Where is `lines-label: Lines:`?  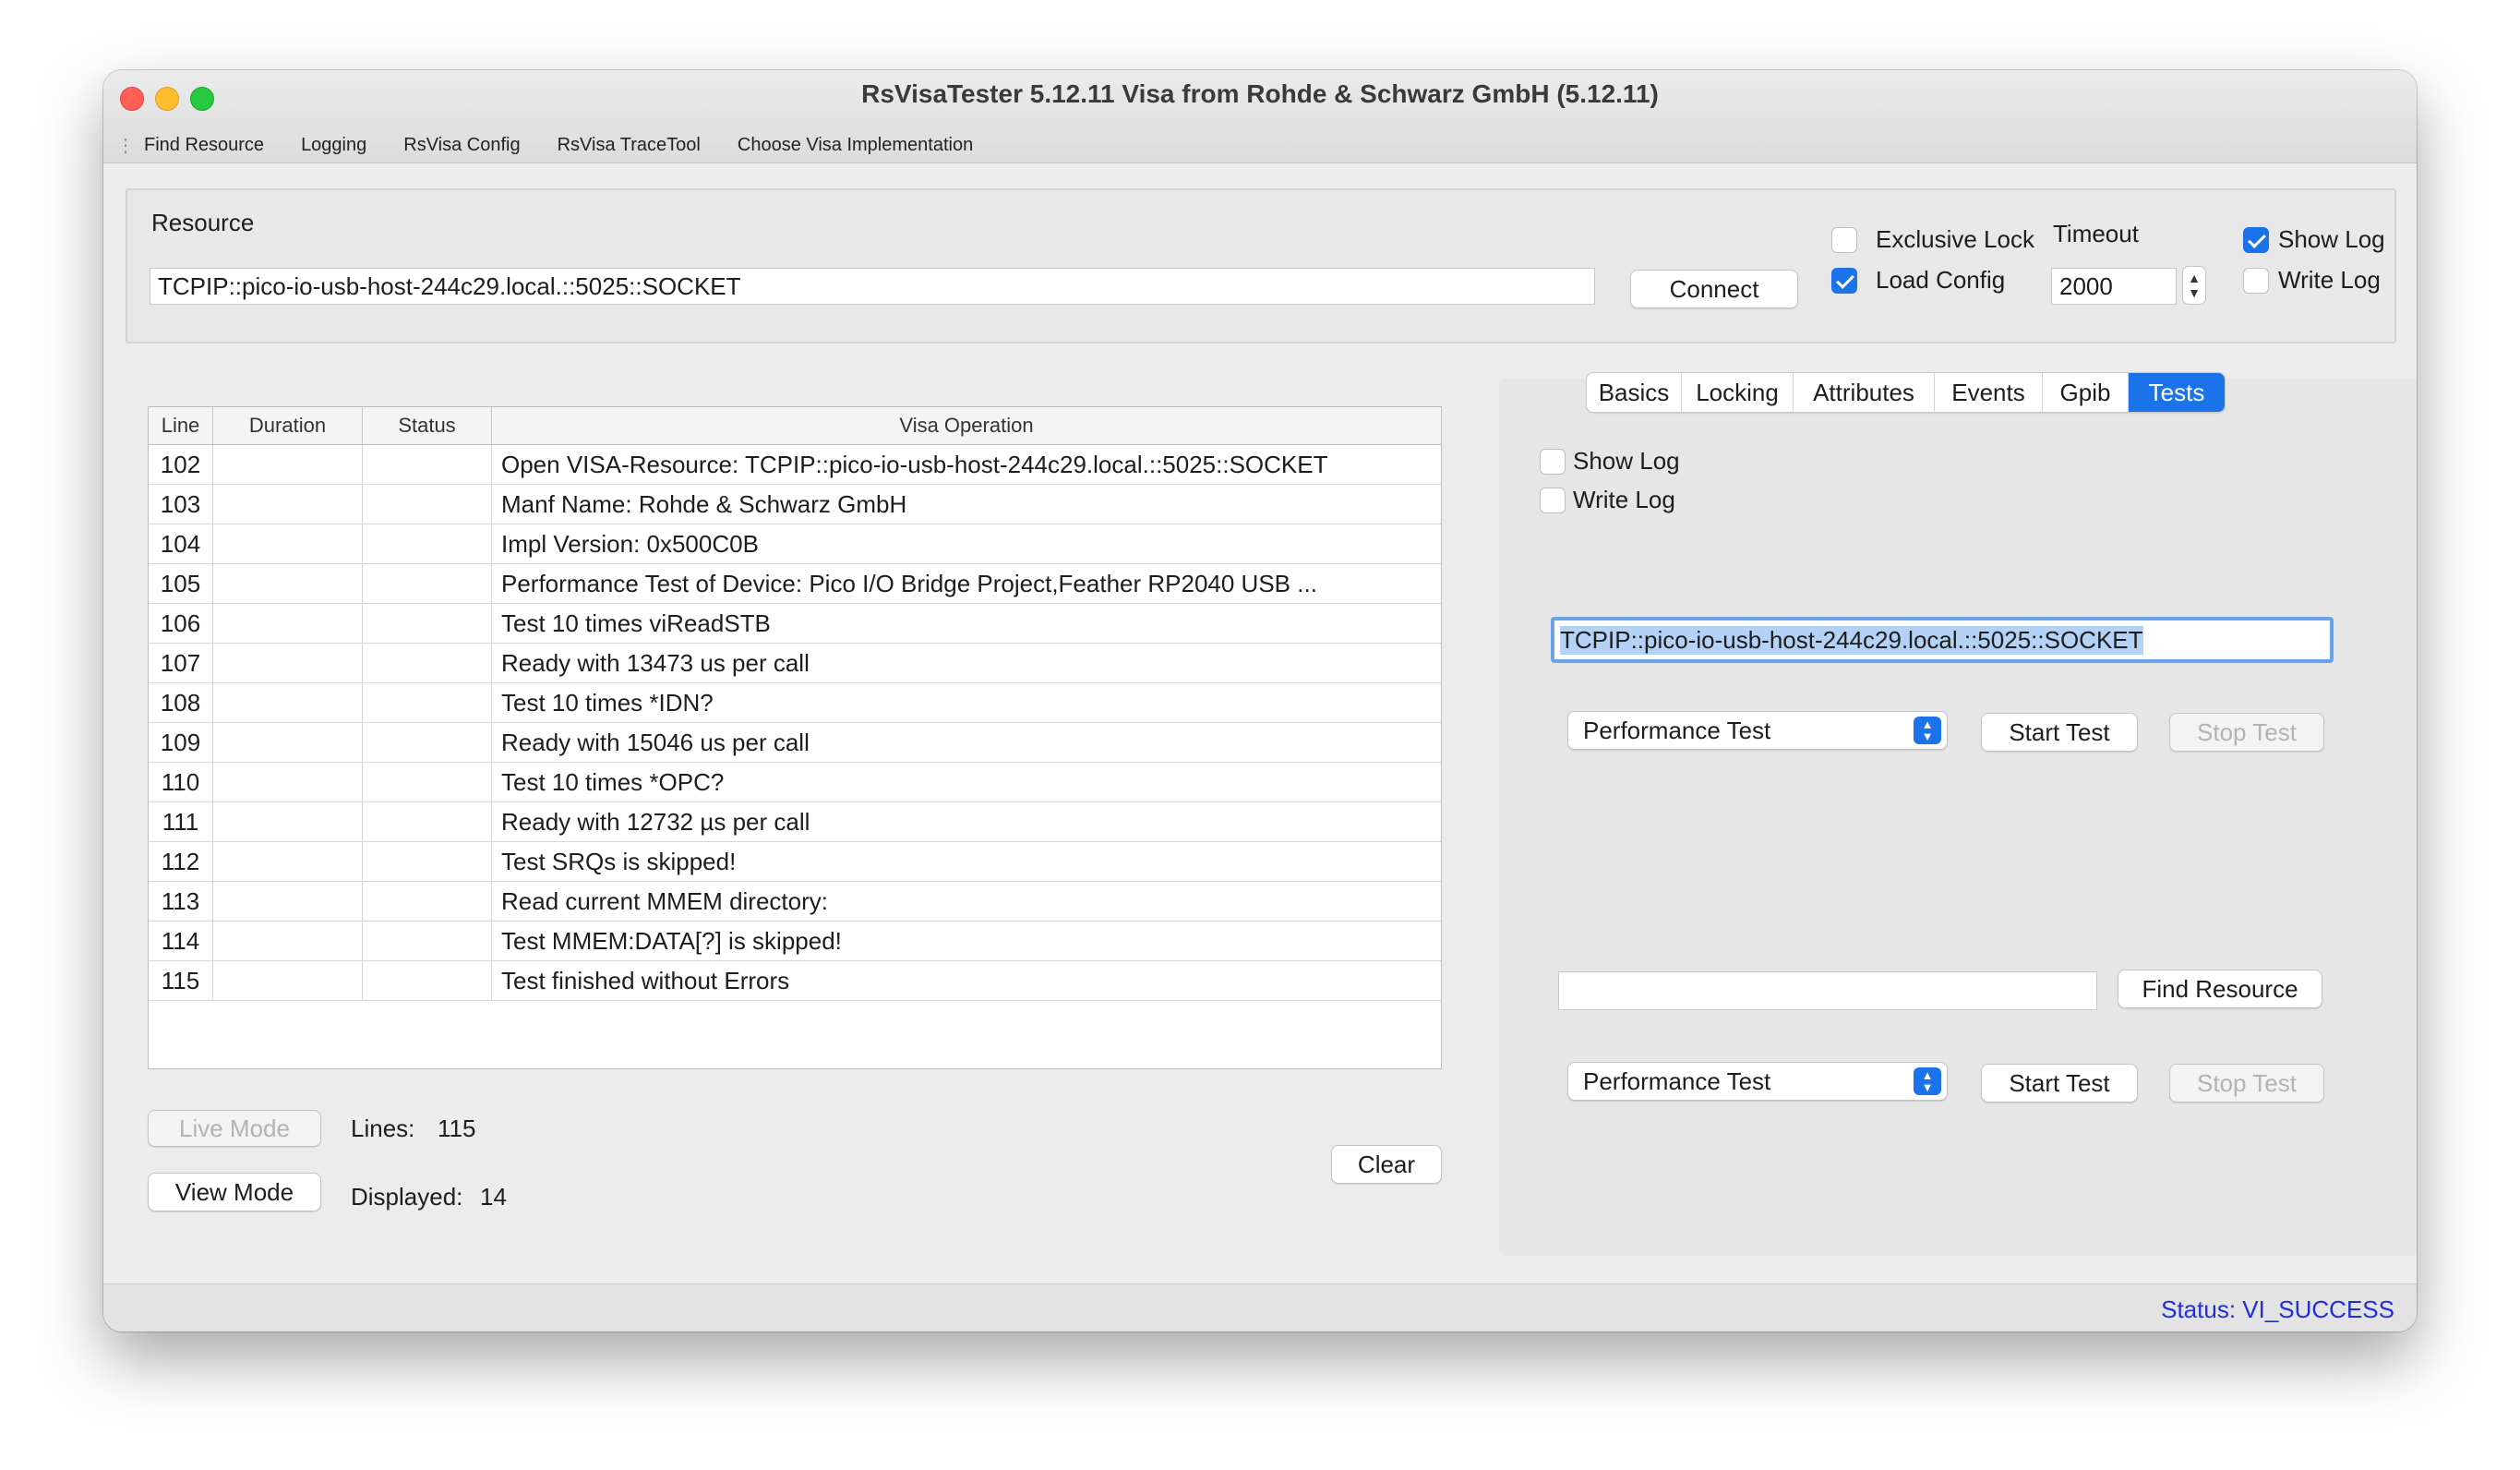
lines-label: Lines: is located at coordinates (383, 1128).